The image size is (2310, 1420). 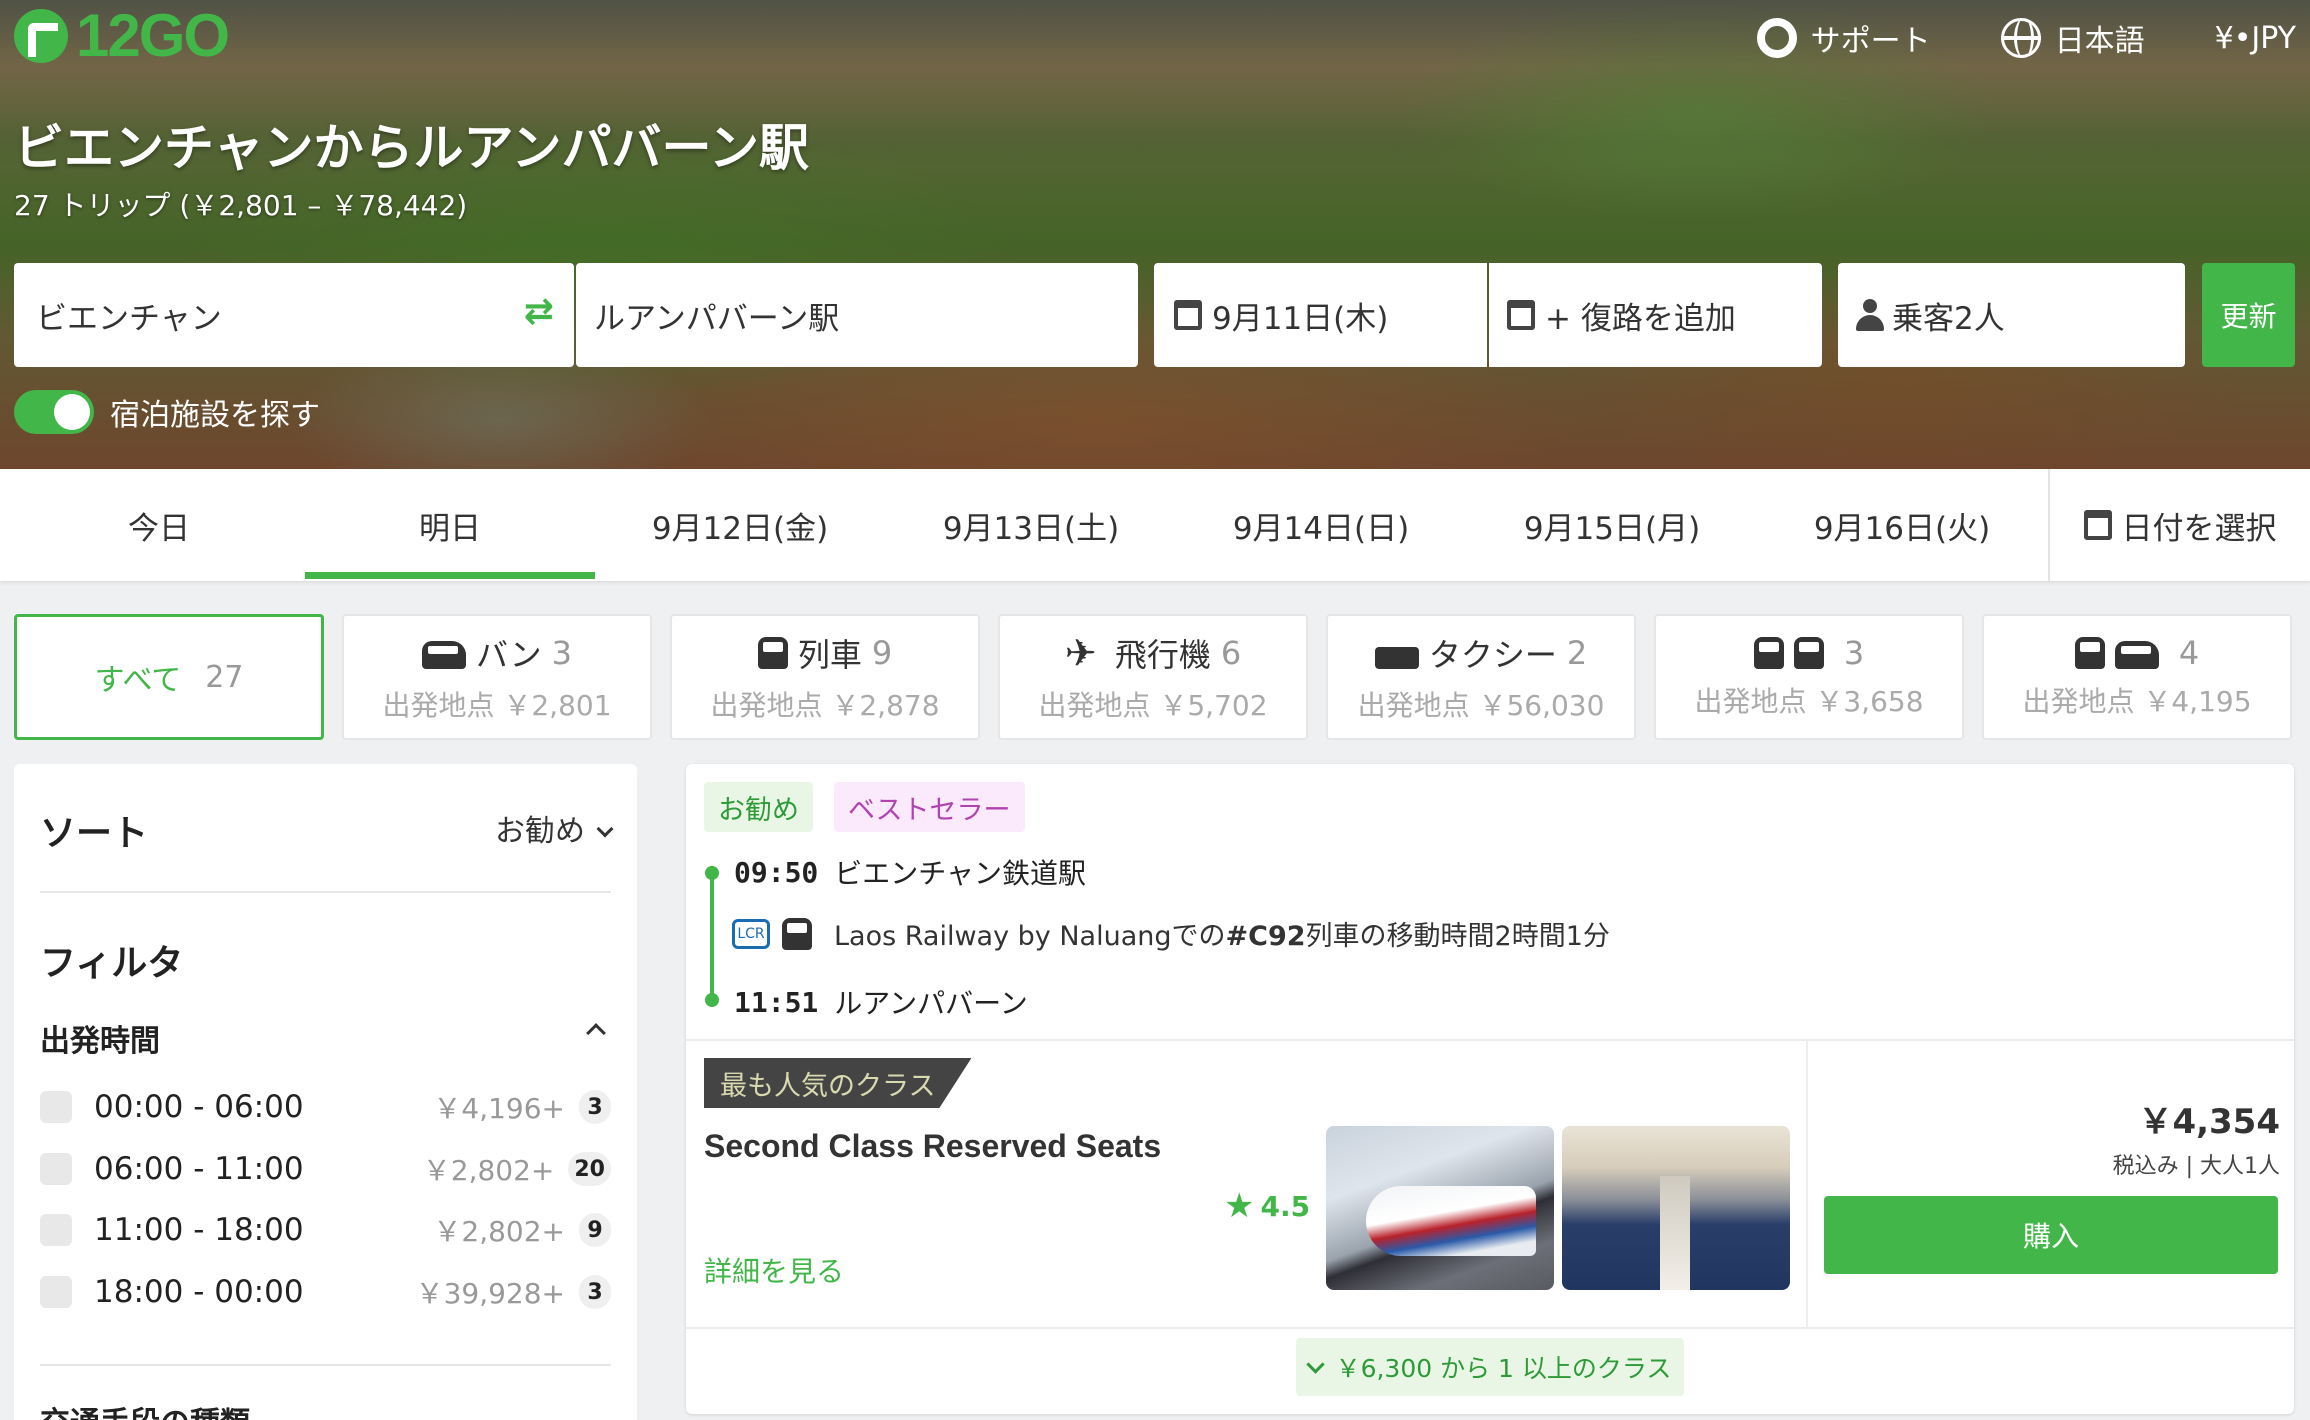 What do you see at coordinates (1612, 525) in the screenshot?
I see `date-tab-sep15: 9月15日(月)` at bounding box center [1612, 525].